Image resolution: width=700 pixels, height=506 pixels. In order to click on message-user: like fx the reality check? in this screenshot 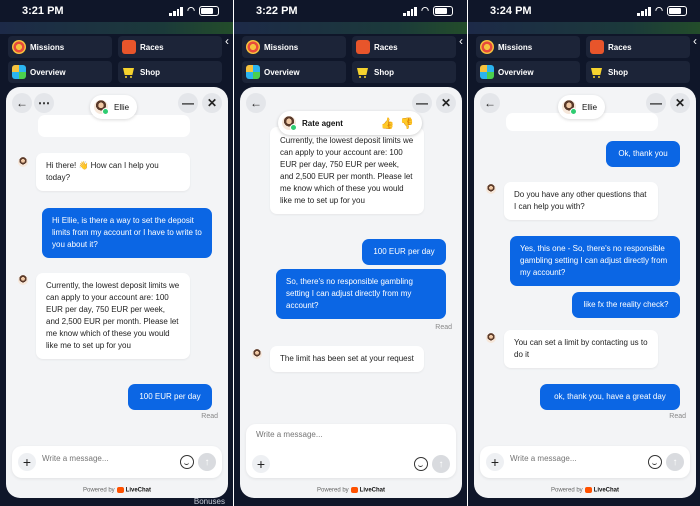, I will do `click(626, 305)`.